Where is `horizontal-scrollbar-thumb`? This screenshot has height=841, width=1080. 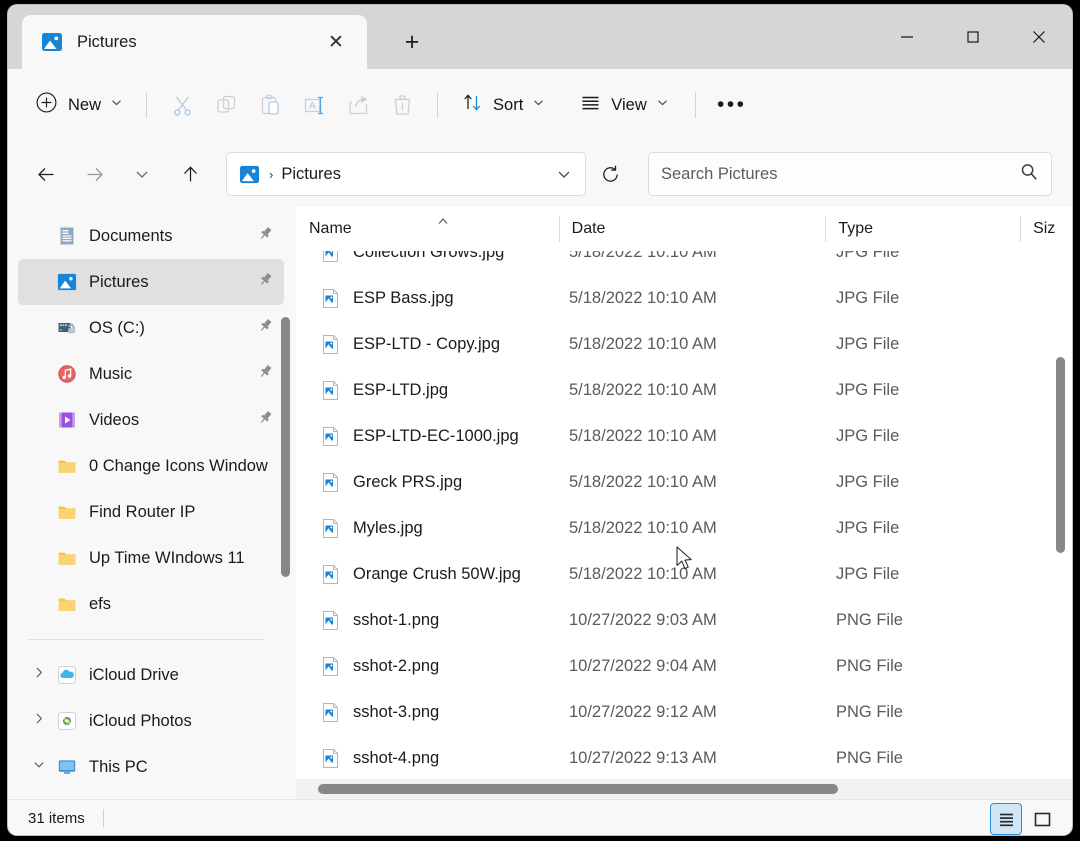
horizontal-scrollbar-thumb is located at coordinates (578, 789).